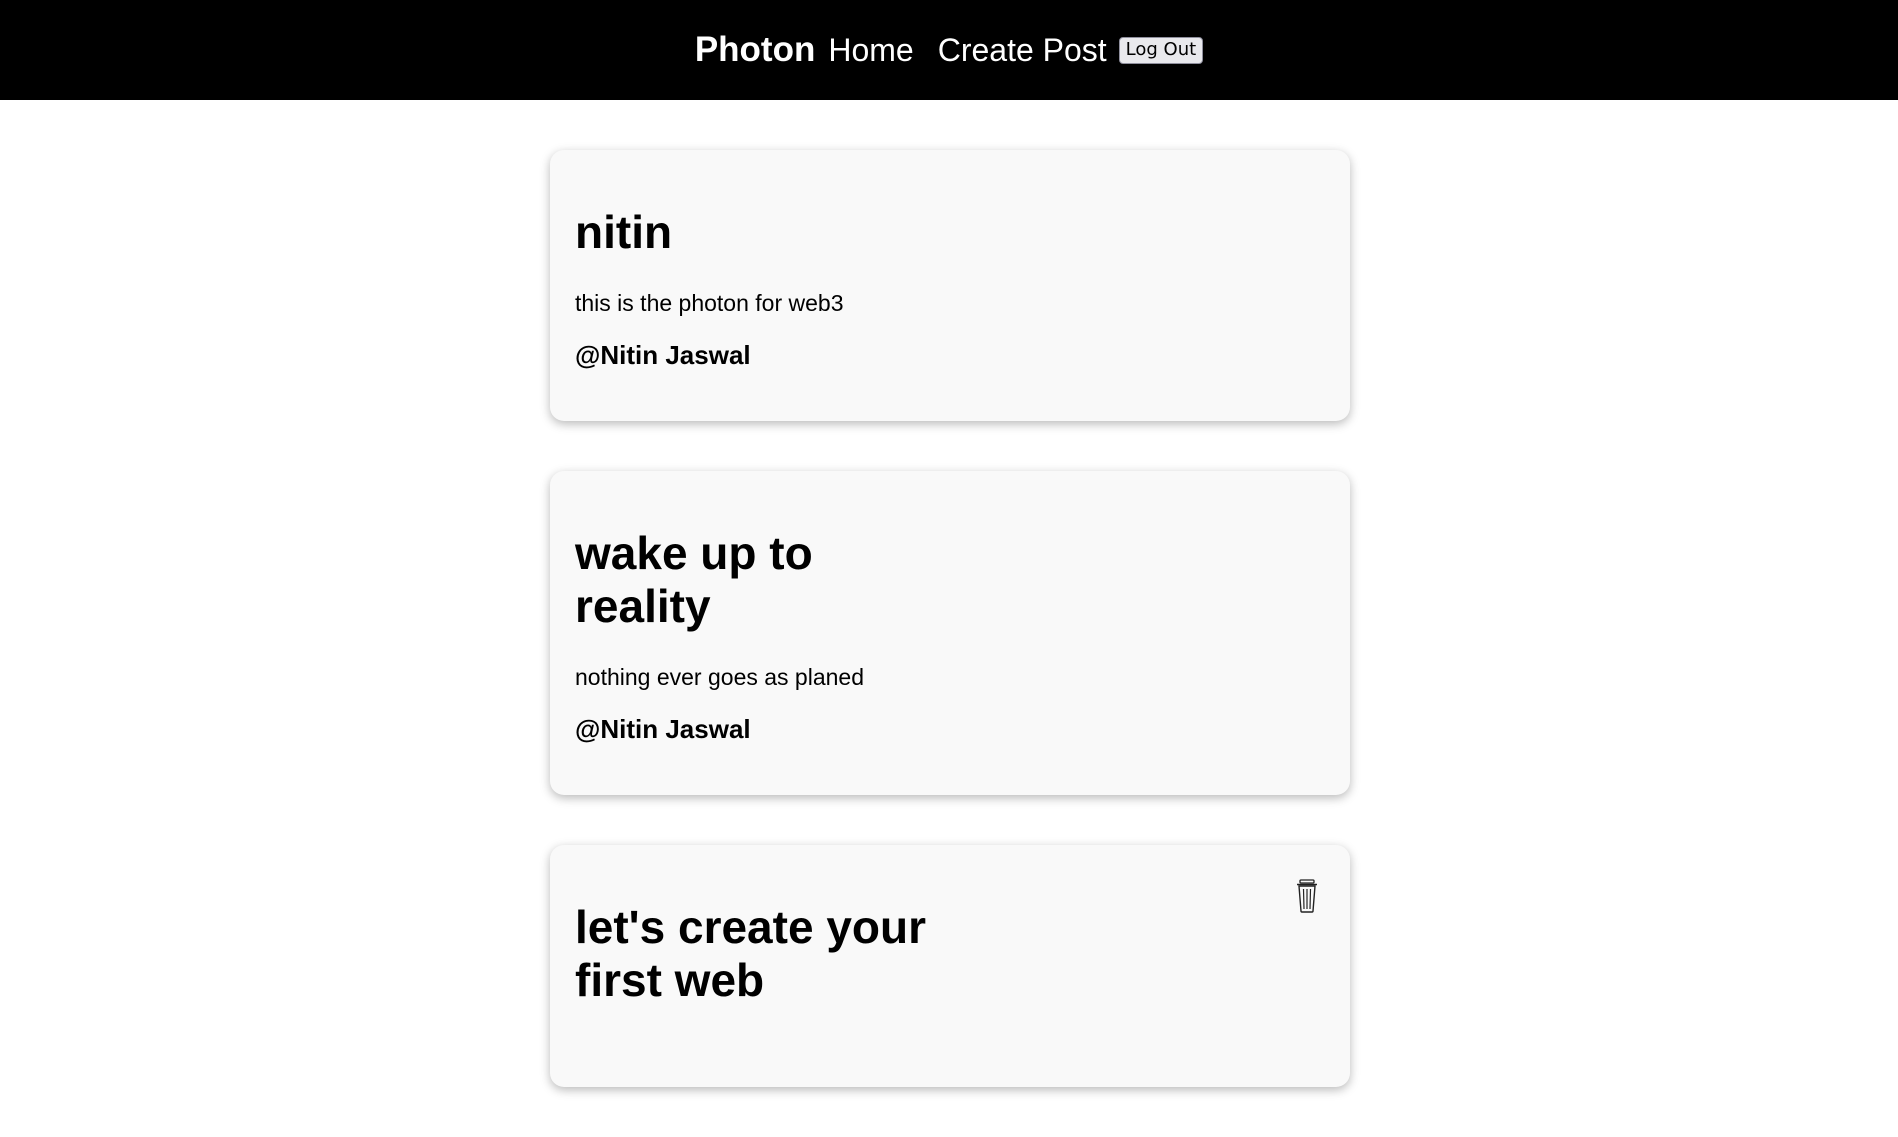 The image size is (1898, 1137). I want to click on post-title: wake up to reality, so click(694, 579).